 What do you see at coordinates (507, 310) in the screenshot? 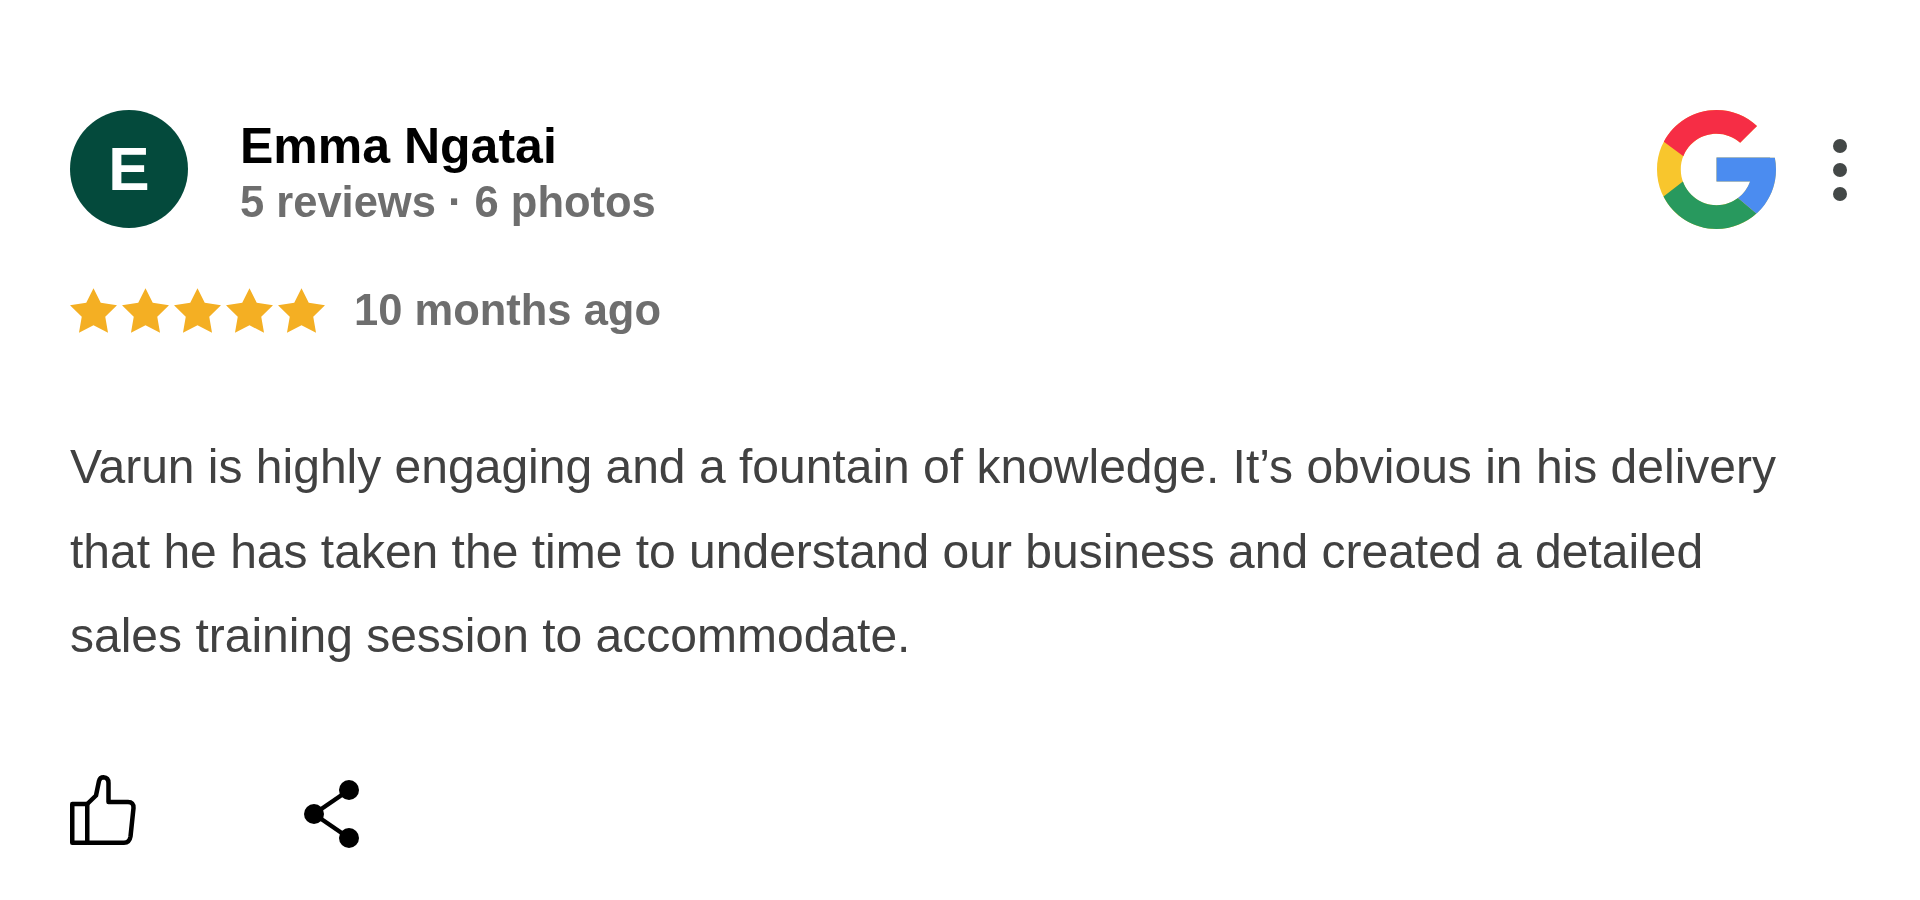
I see `review-time: 10 months ago` at bounding box center [507, 310].